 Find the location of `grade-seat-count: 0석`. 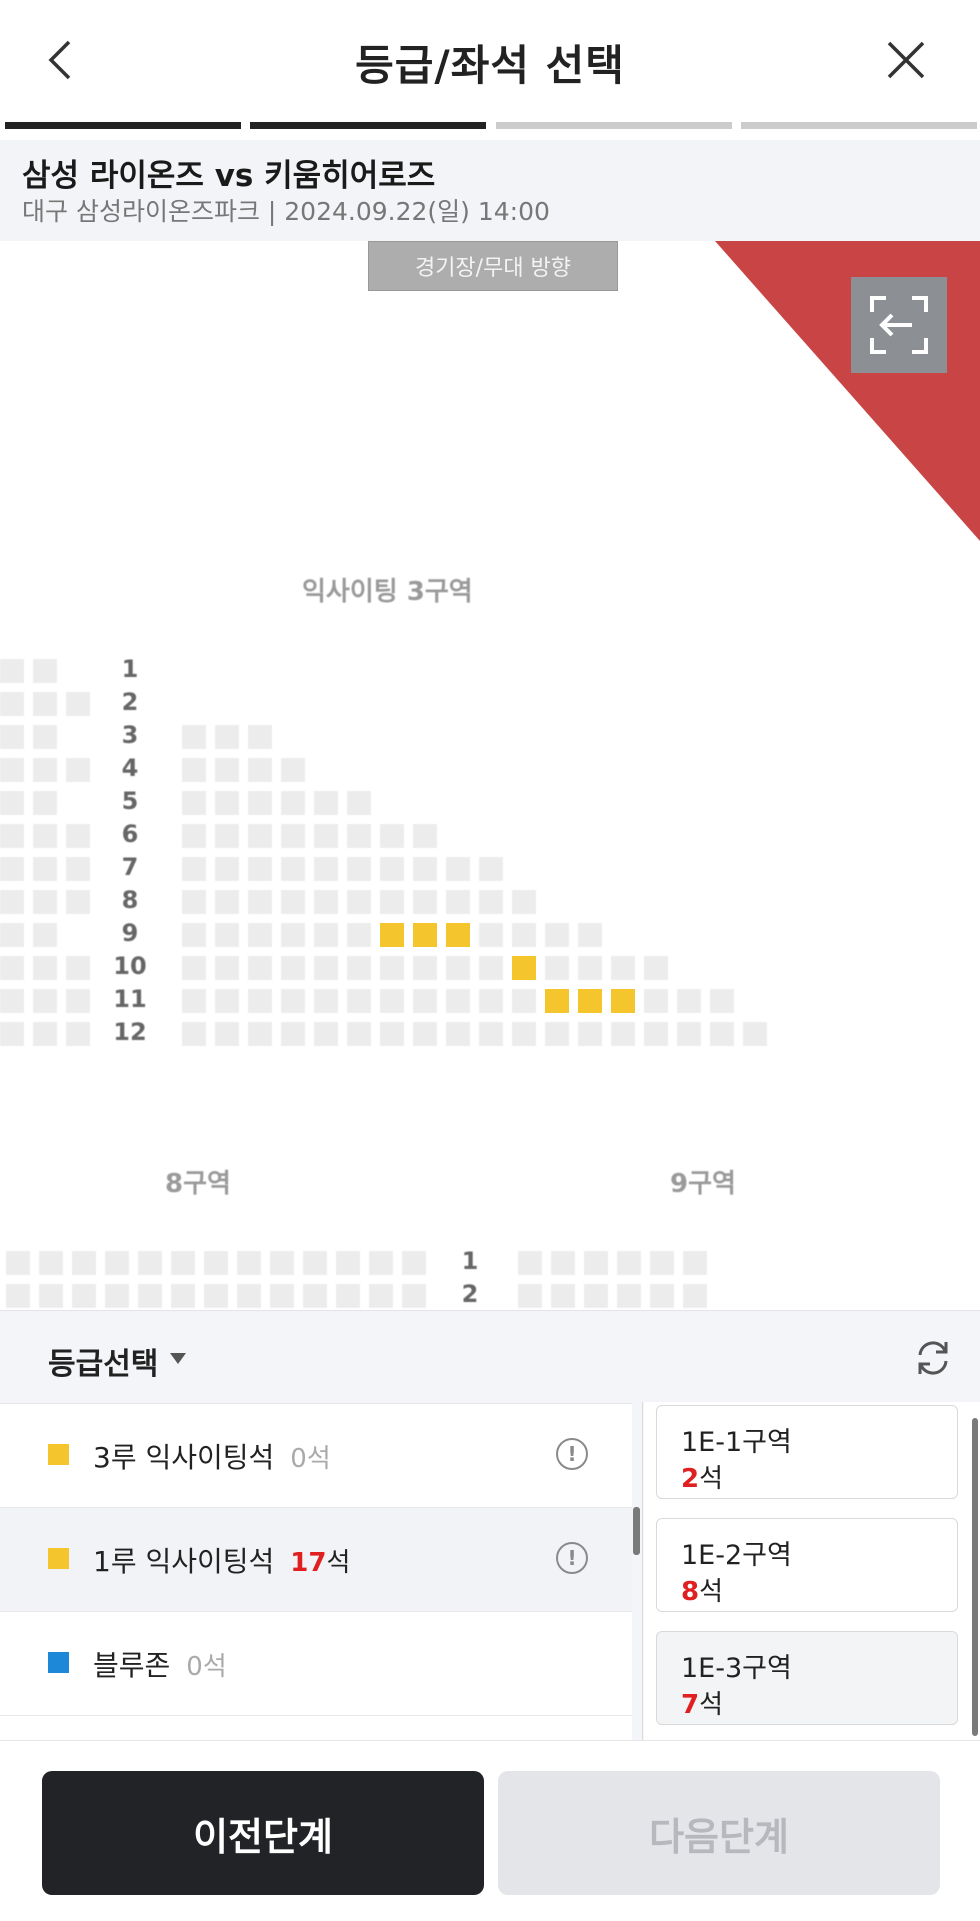

grade-seat-count: 0석 is located at coordinates (310, 1459).